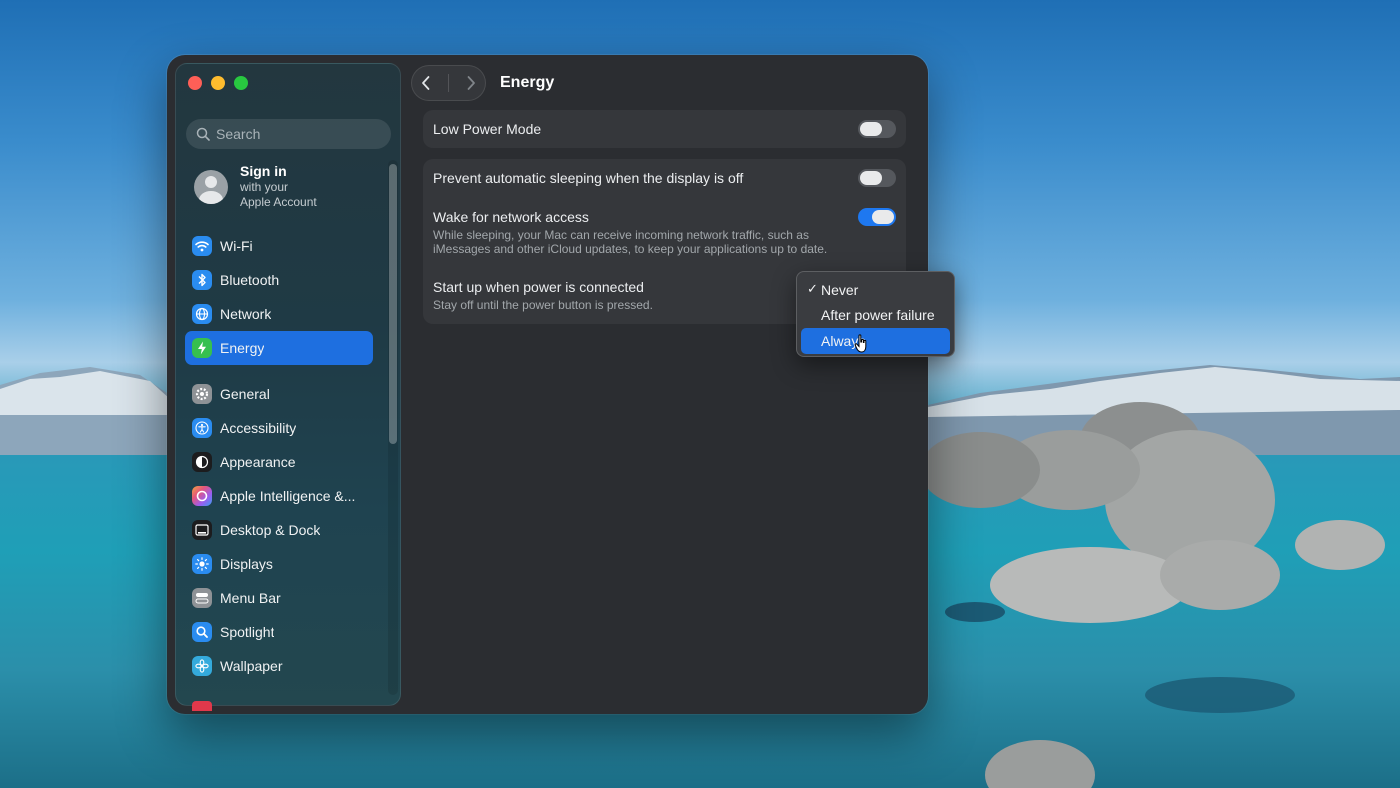  What do you see at coordinates (250, 598) in the screenshot?
I see `sidebar-item-label: Menu Bar` at bounding box center [250, 598].